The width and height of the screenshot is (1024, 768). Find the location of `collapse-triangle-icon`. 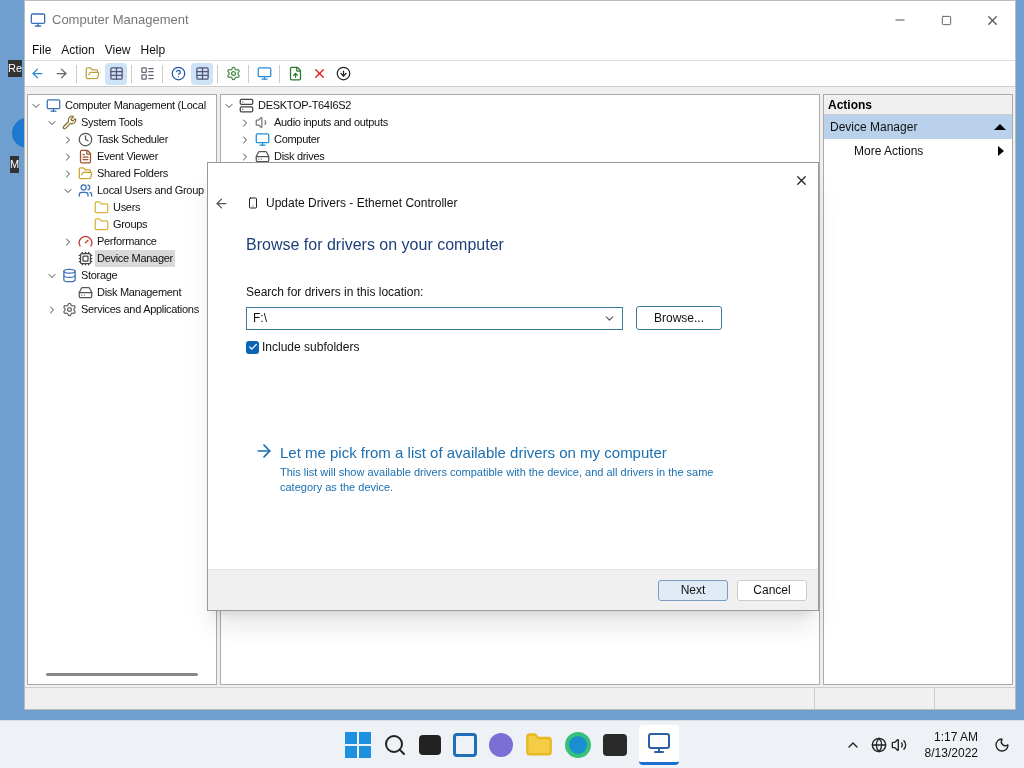

collapse-triangle-icon is located at coordinates (1000, 127).